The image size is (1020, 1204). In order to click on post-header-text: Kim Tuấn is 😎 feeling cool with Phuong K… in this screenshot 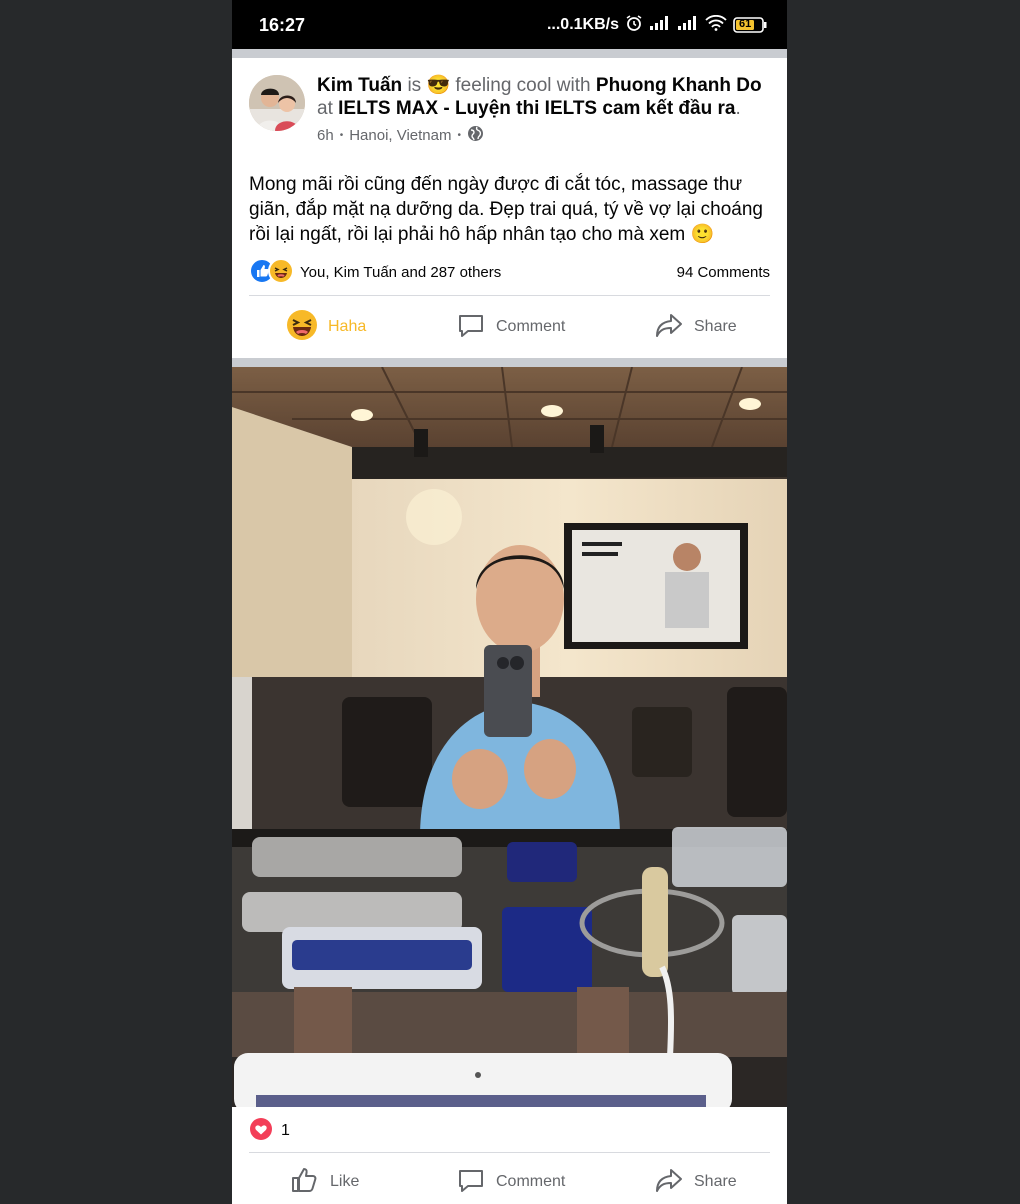, I will do `click(544, 97)`.